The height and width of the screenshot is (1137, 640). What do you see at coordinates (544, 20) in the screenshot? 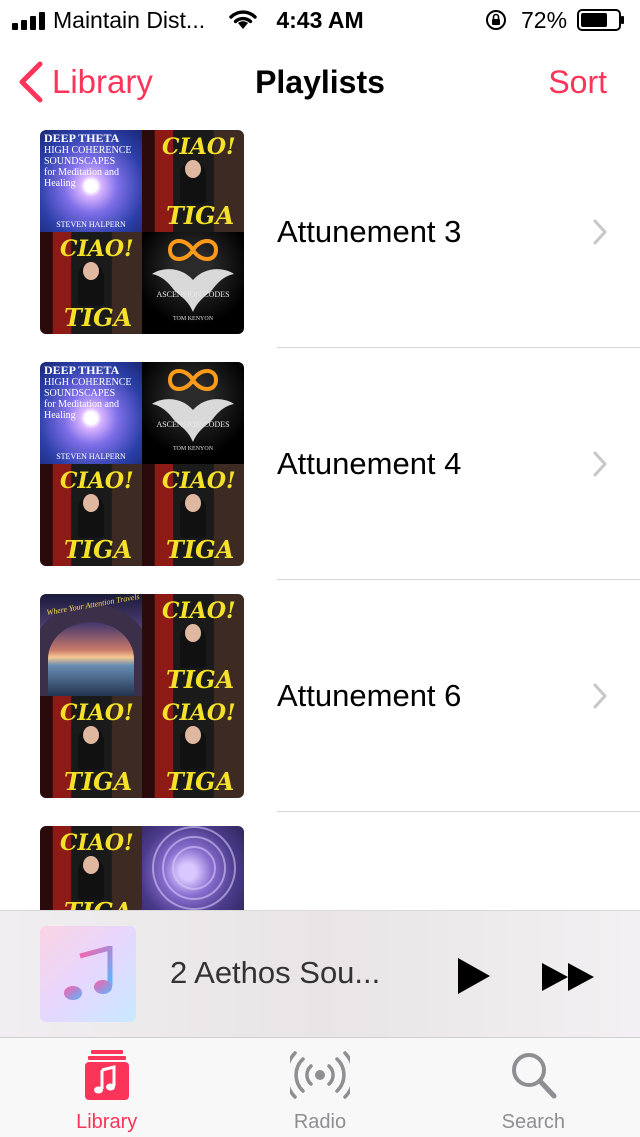
I see `battery-percent: 72%` at bounding box center [544, 20].